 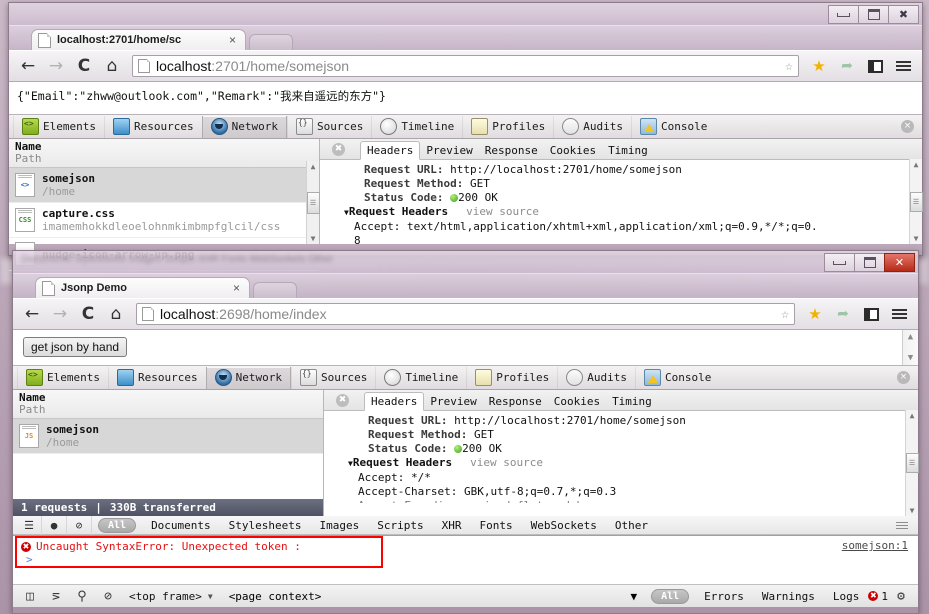 What do you see at coordinates (903, 14) in the screenshot?
I see `close-icon: ✖` at bounding box center [903, 14].